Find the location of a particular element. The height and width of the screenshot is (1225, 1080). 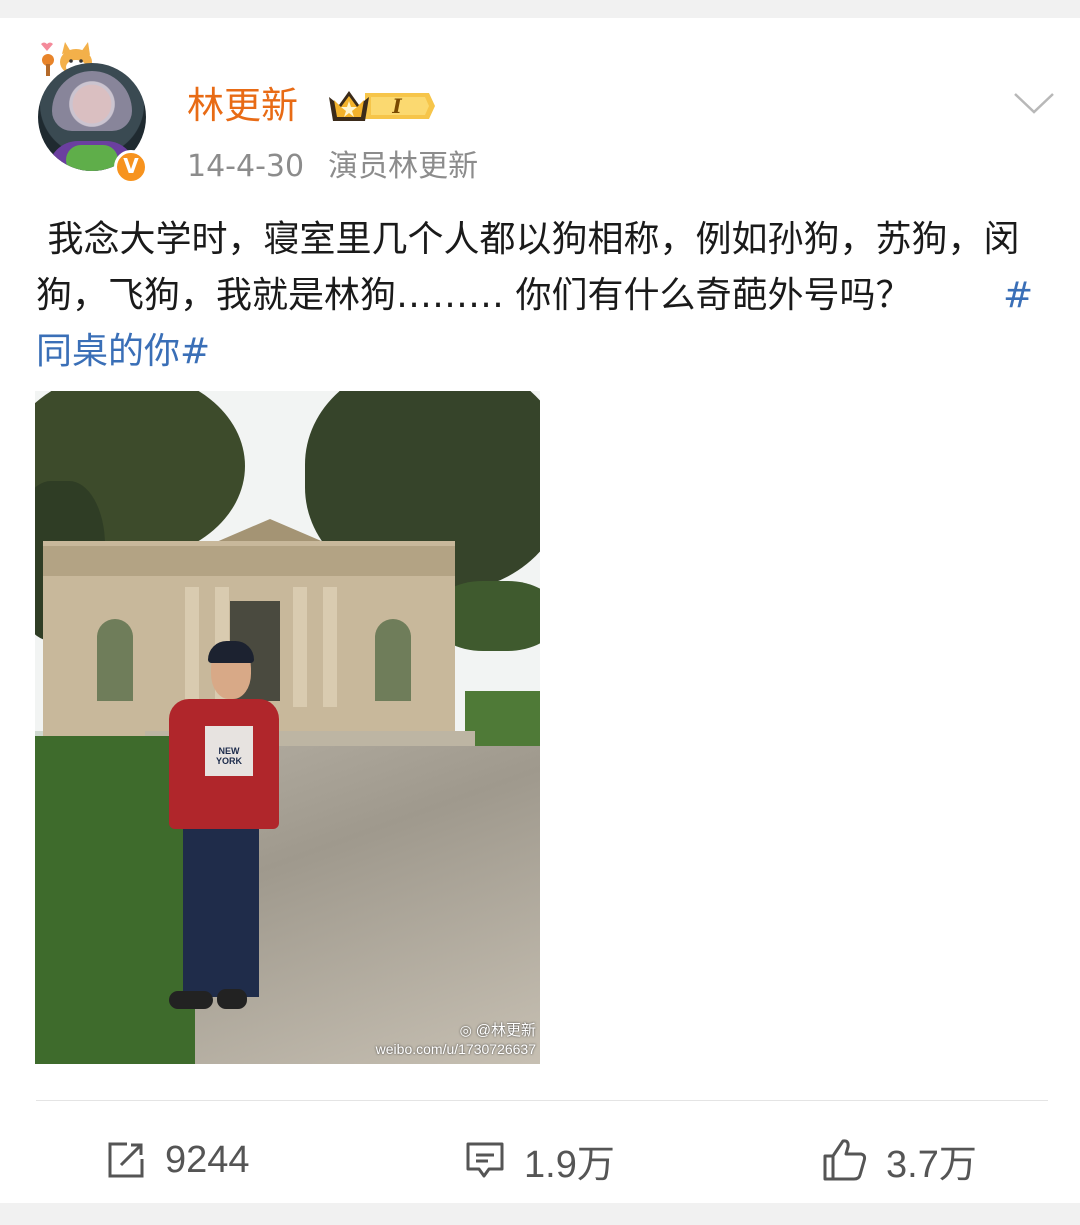

repost-button: 9244 is located at coordinates (177, 1160).